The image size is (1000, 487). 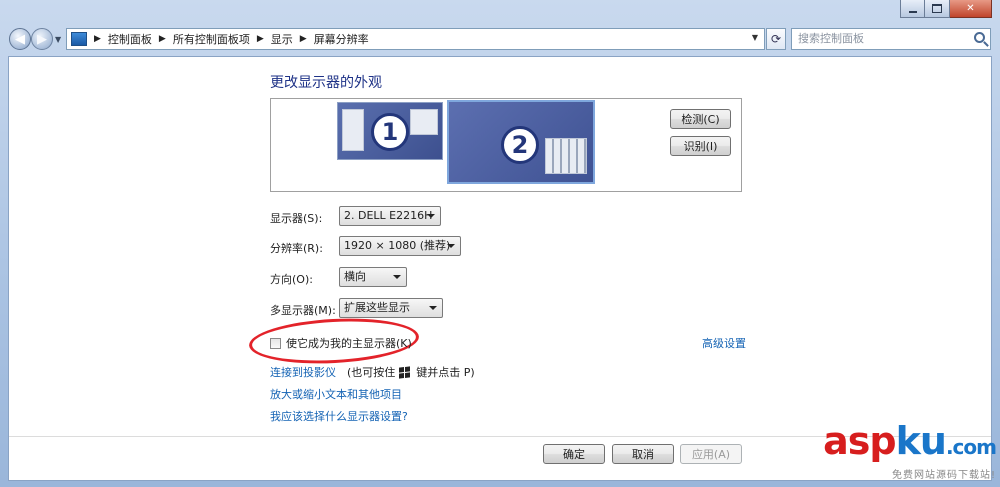 What do you see at coordinates (700, 119) in the screenshot?
I see `detect-button: 检测(C)` at bounding box center [700, 119].